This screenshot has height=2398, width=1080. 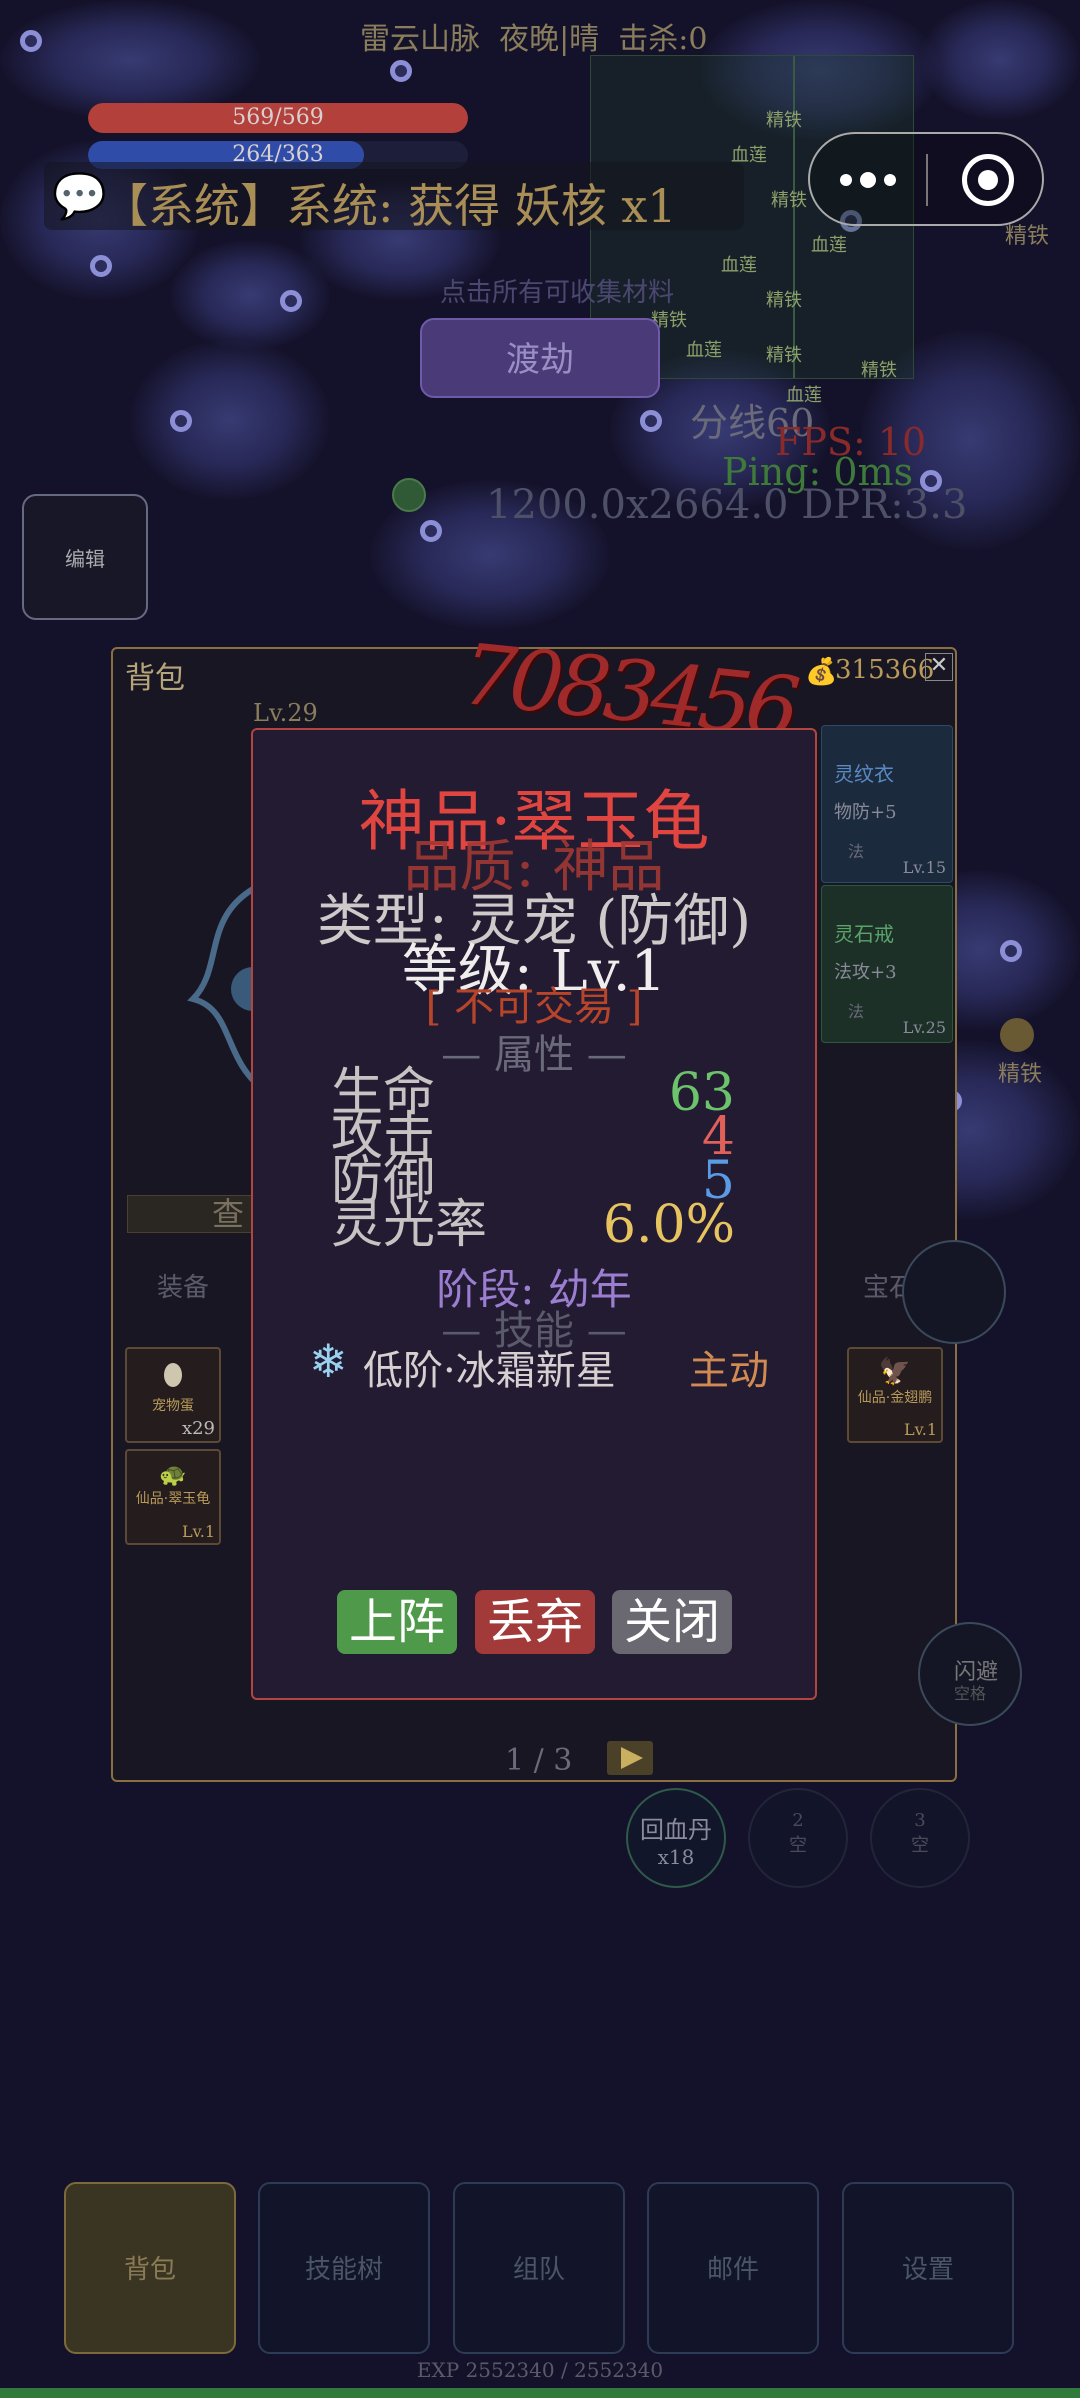 I want to click on system-message-text: 【系统】系统: 获得 妖核 x1, so click(x=389, y=206).